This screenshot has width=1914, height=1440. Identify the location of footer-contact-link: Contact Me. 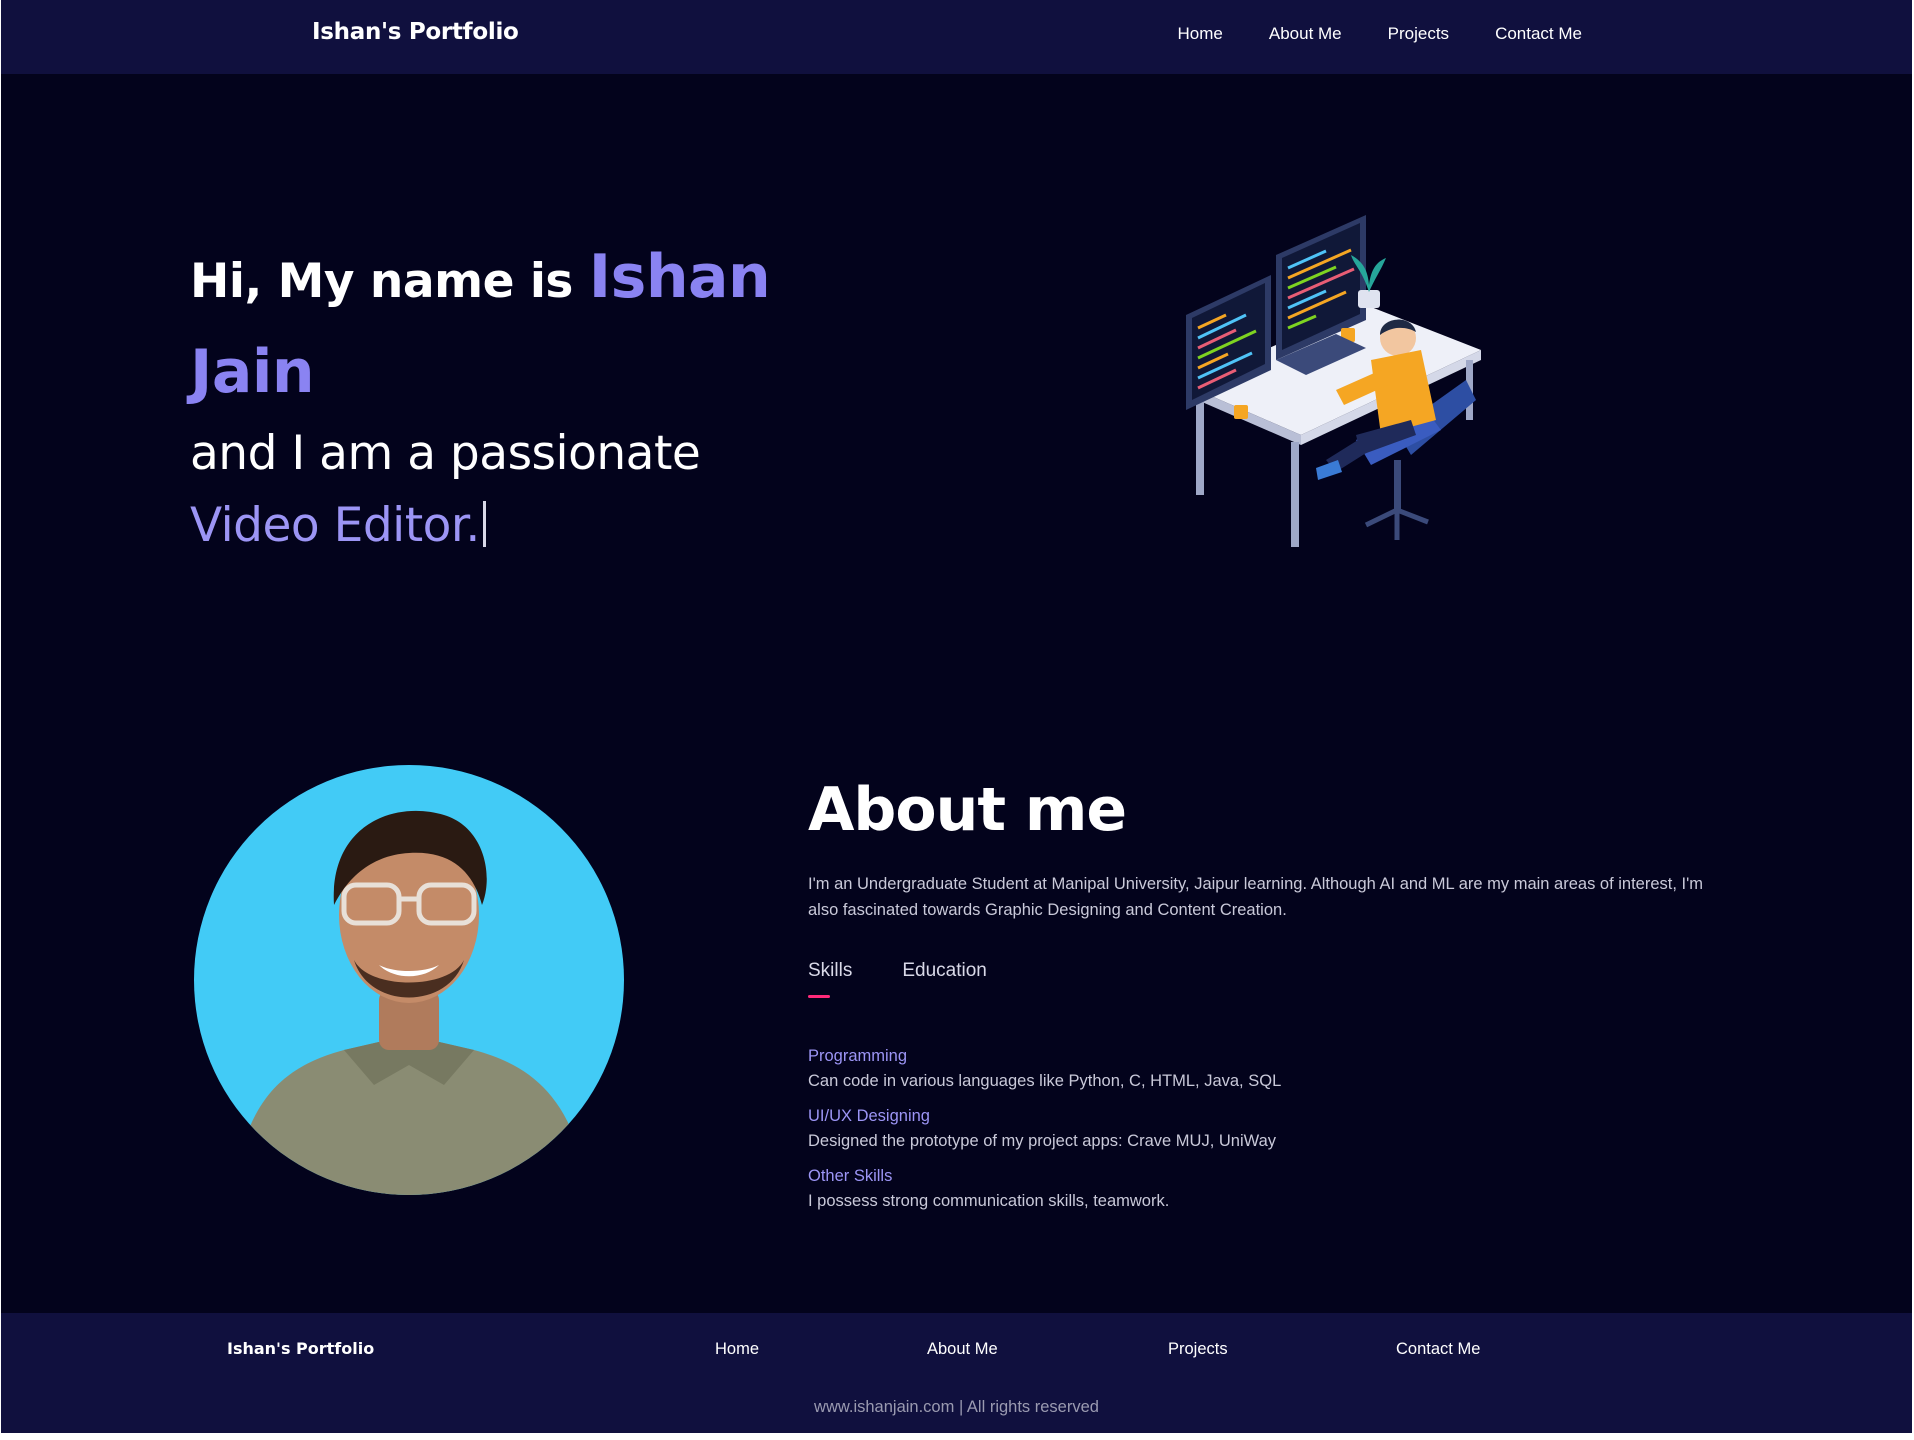
(1438, 1349).